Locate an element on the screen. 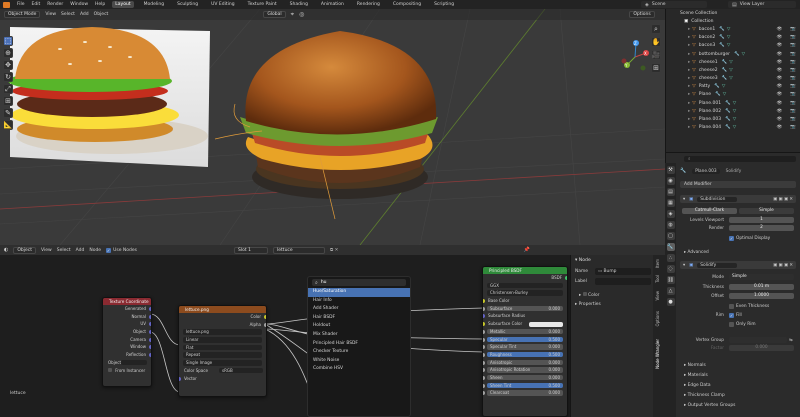  outliner-item: ▸ ▽ Plane.002 🔧 ▽ 👁 📷 is located at coordinates (733, 111).